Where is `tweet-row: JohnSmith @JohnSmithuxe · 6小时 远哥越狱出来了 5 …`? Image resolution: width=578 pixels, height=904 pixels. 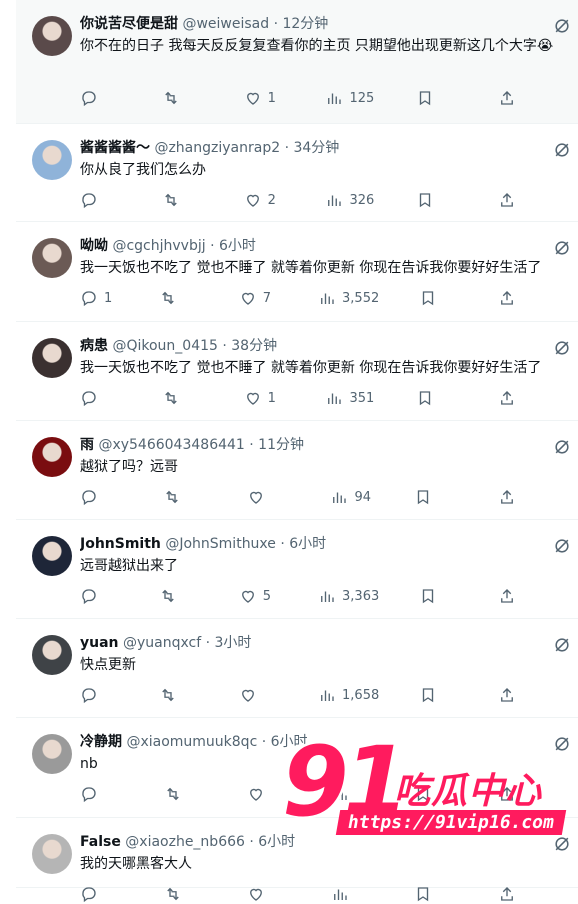 tweet-row: JohnSmith @JohnSmithuxe · 6小时 远哥越狱出来了 5 … is located at coordinates (297, 569).